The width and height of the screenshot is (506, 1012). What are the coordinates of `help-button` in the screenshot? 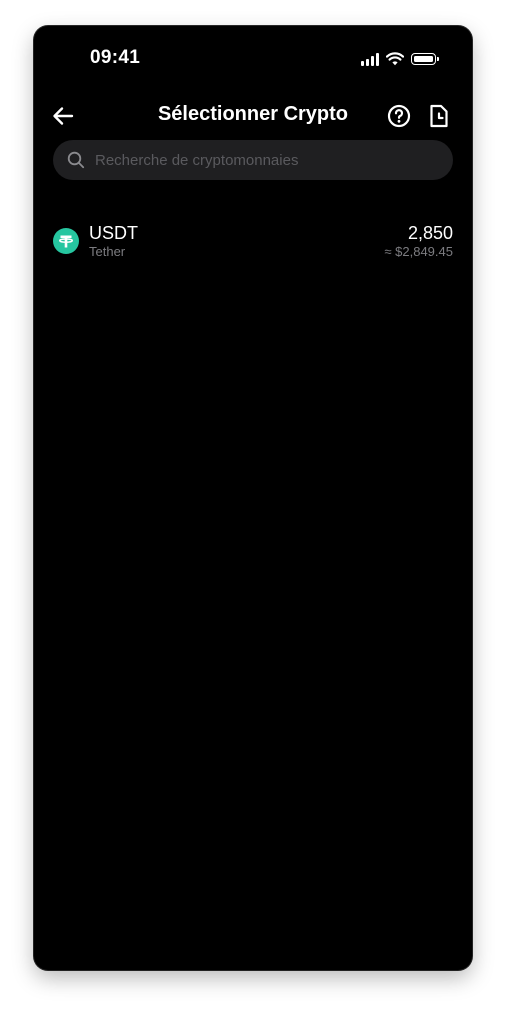 It's located at (399, 116).